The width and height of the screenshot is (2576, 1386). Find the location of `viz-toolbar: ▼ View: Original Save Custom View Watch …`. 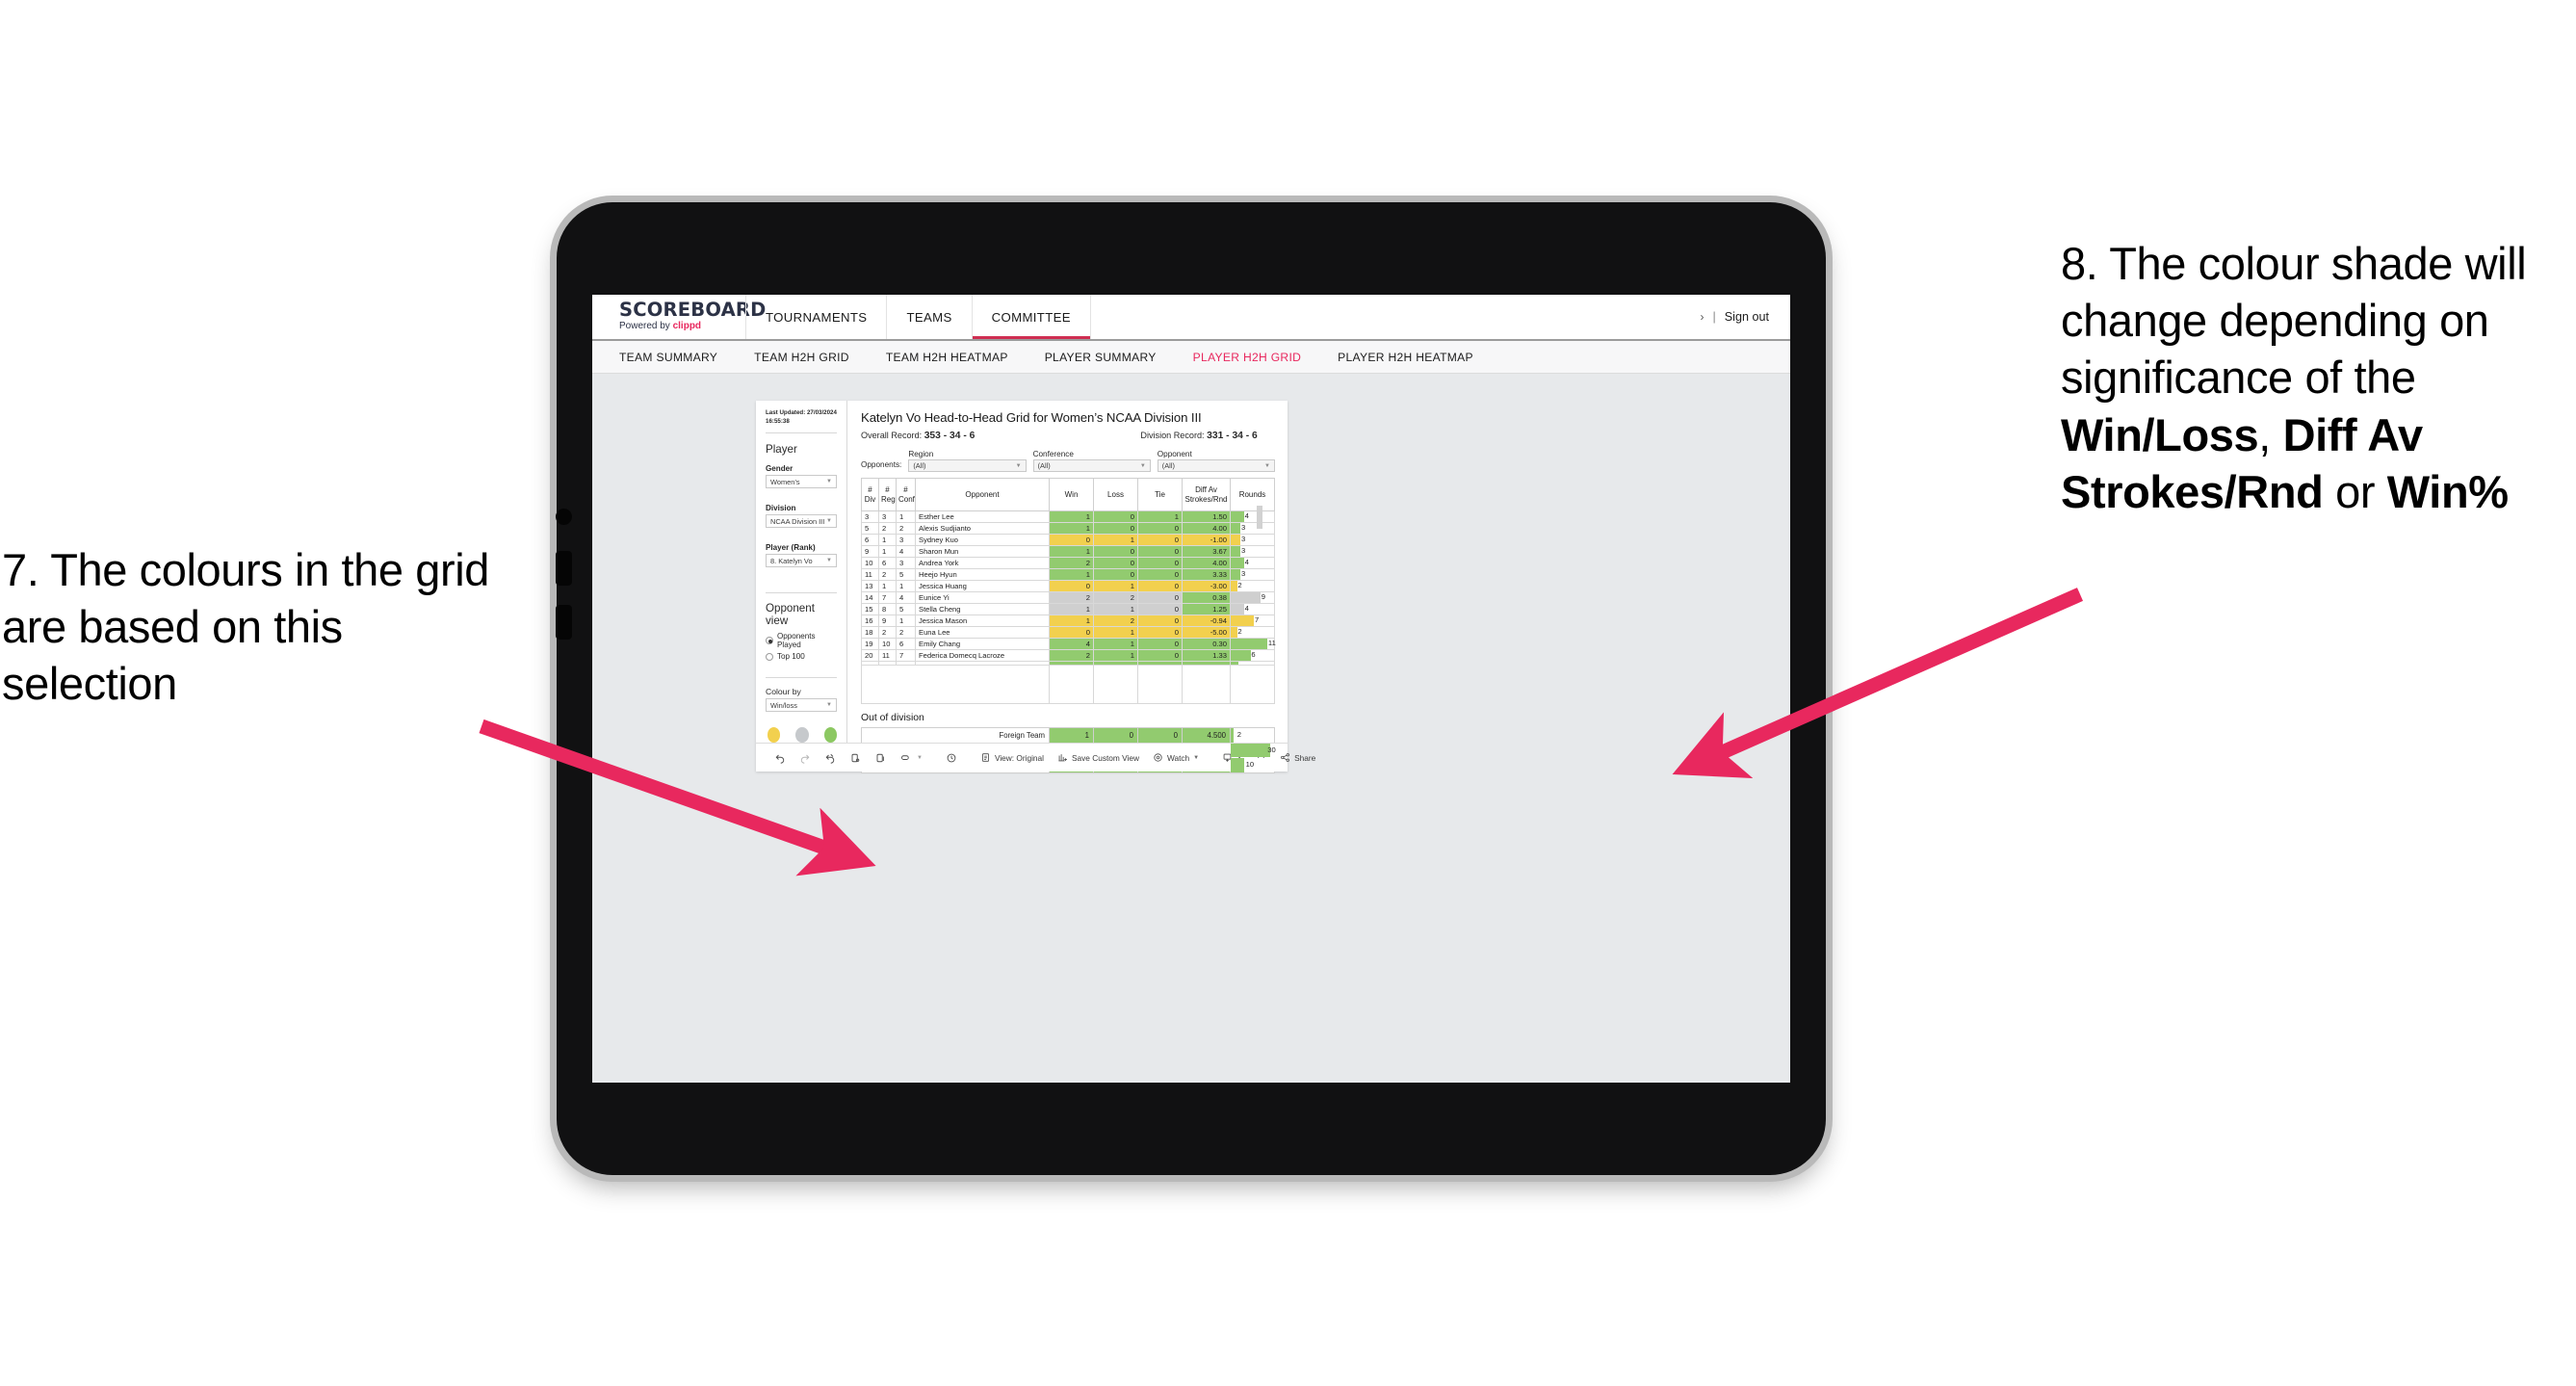

viz-toolbar: ▼ View: Original Save Custom View Watch … is located at coordinates (1035, 757).